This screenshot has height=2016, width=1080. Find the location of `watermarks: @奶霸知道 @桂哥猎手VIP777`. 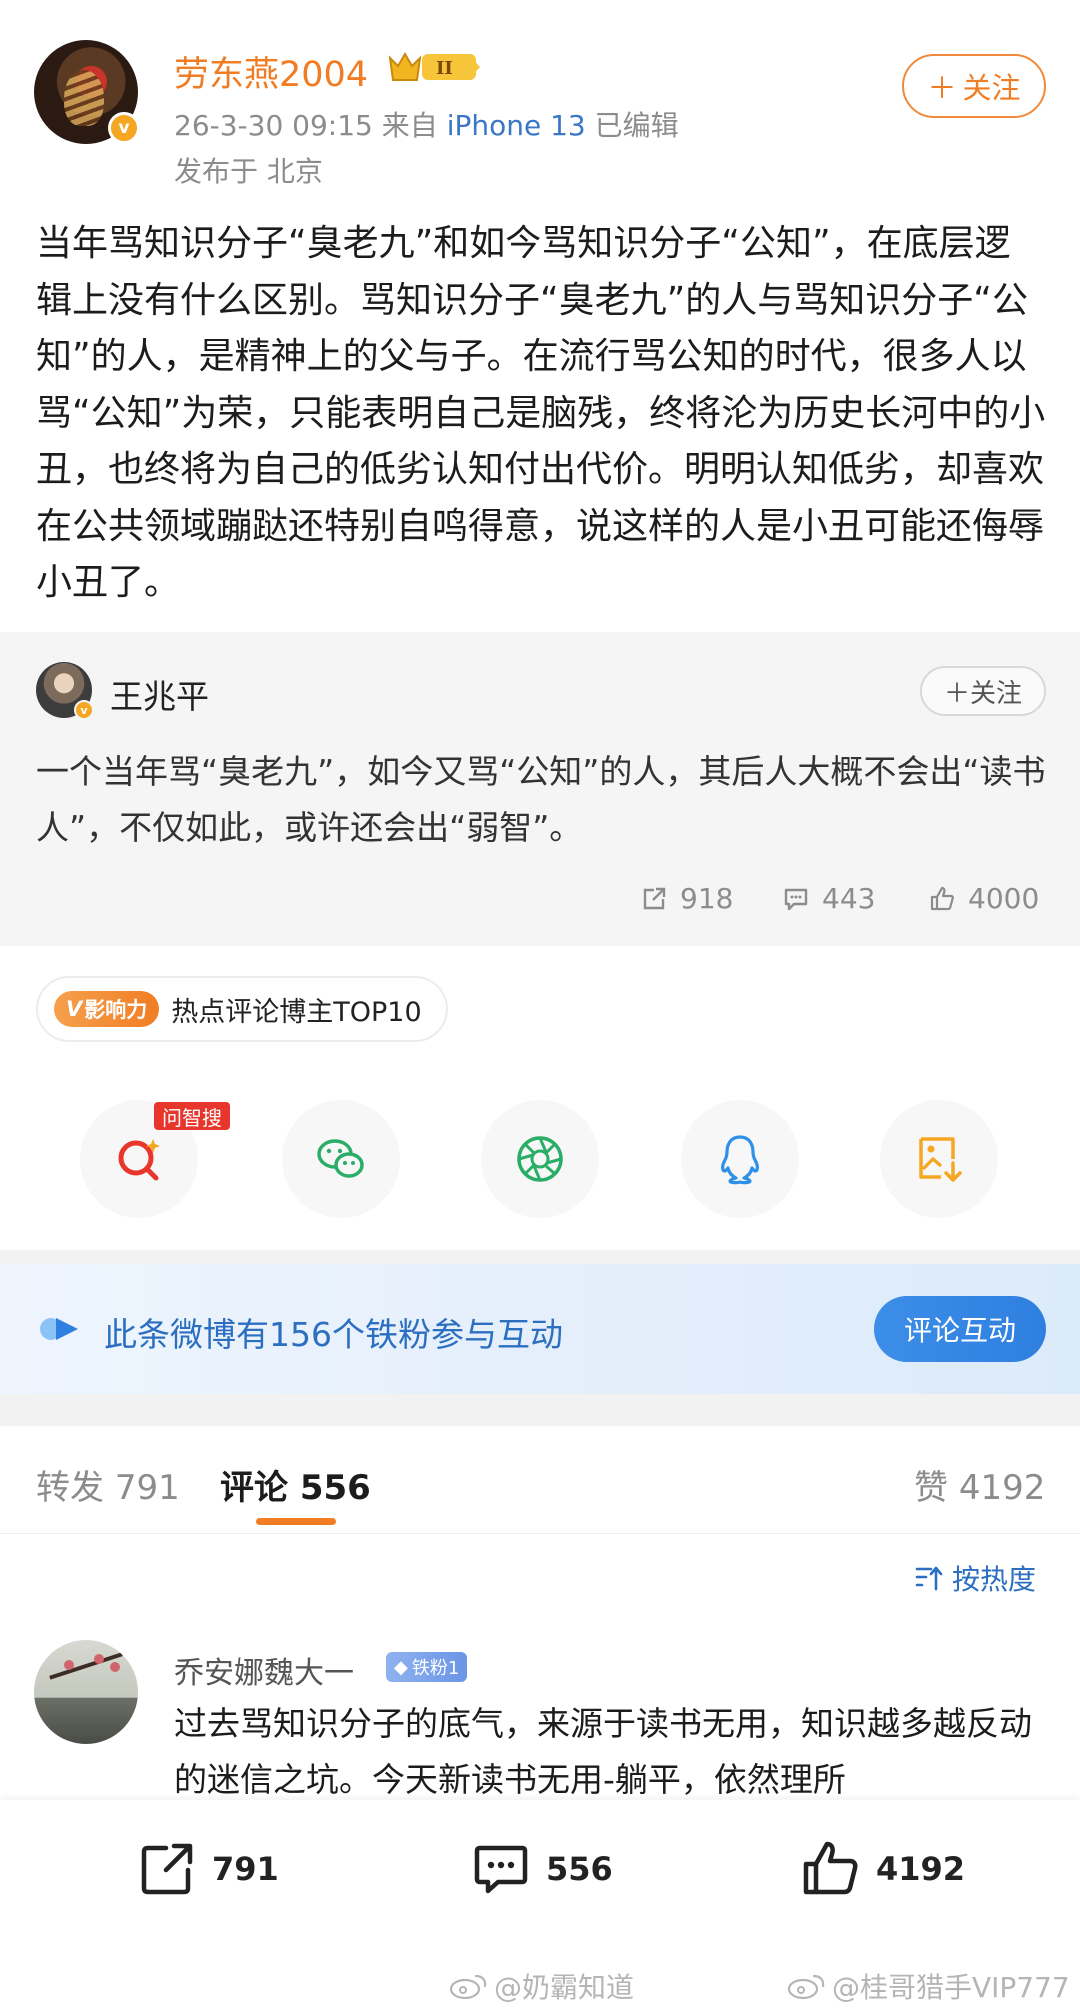

watermarks: @奶霸知道 @桂哥猎手VIP777 is located at coordinates (540, 1986).